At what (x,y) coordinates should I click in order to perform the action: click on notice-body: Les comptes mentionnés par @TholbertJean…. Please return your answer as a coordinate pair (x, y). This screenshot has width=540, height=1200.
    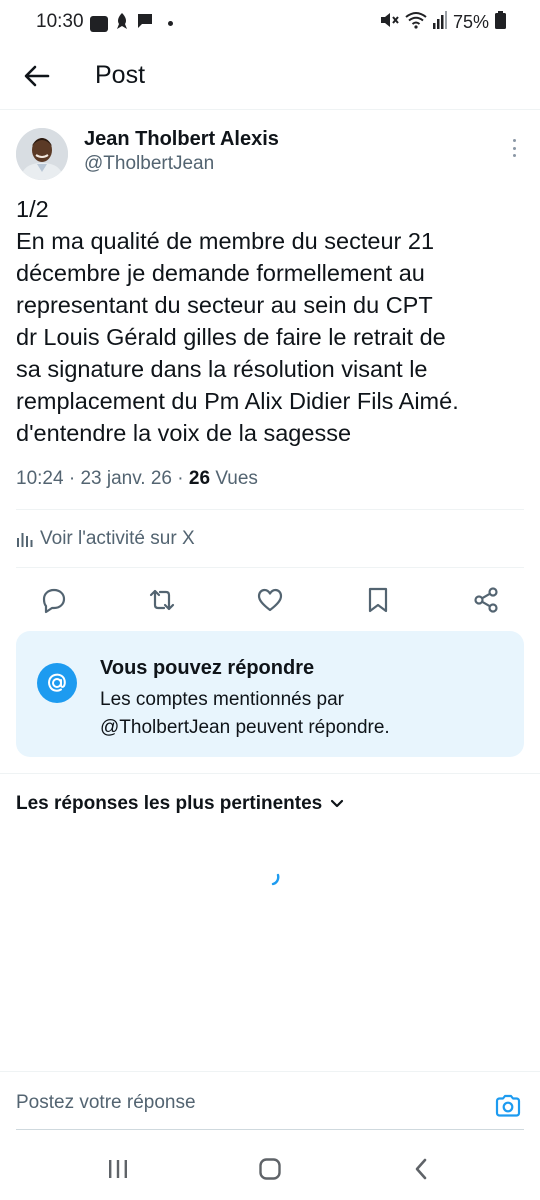
    Looking at the image, I should click on (245, 713).